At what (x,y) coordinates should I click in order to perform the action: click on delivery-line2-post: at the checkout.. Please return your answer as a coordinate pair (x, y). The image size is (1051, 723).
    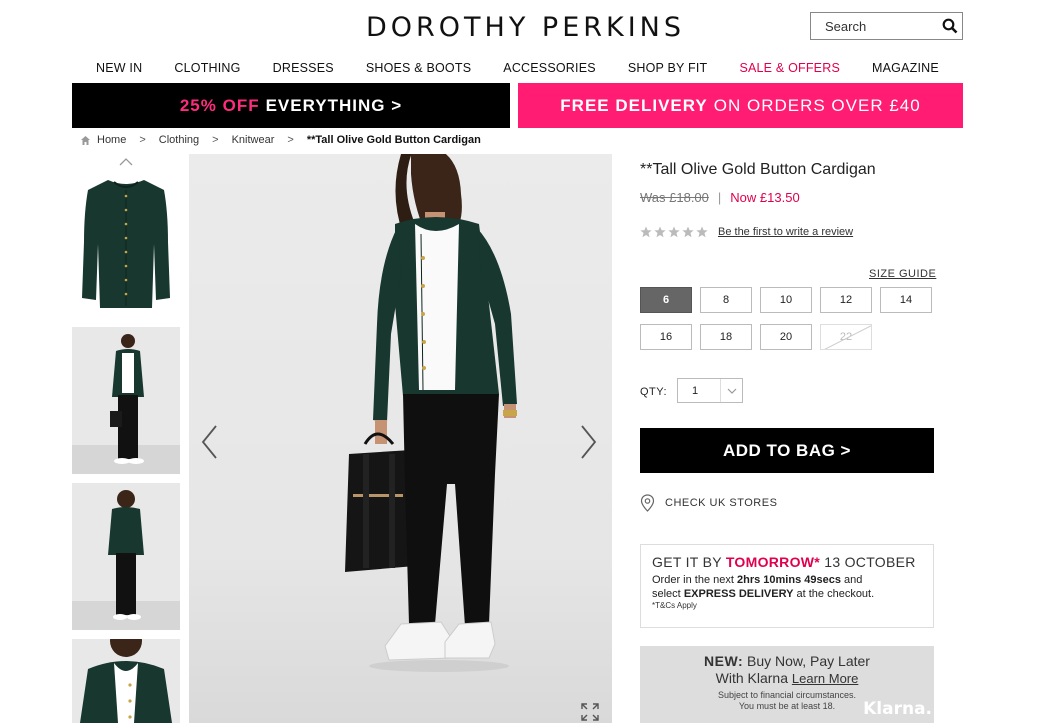
    Looking at the image, I should click on (835, 594).